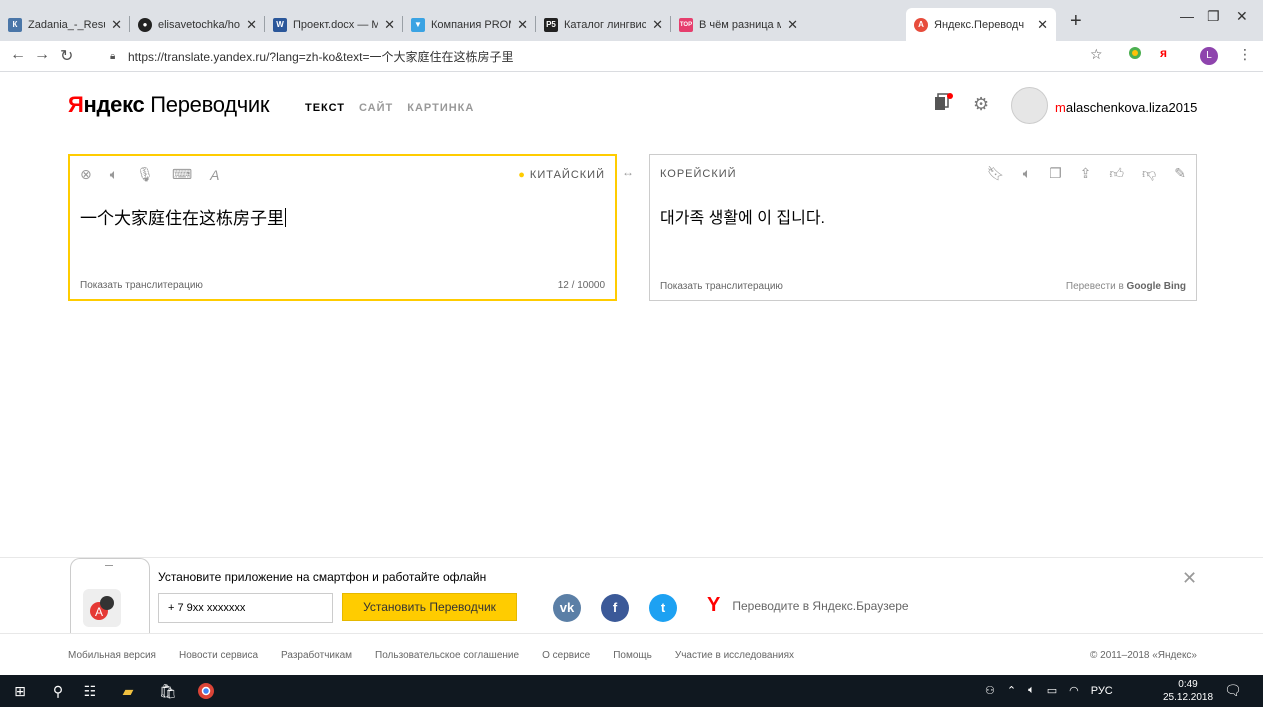  Describe the element at coordinates (1242, 16) in the screenshot. I see `close-window-icon: ✕` at that location.